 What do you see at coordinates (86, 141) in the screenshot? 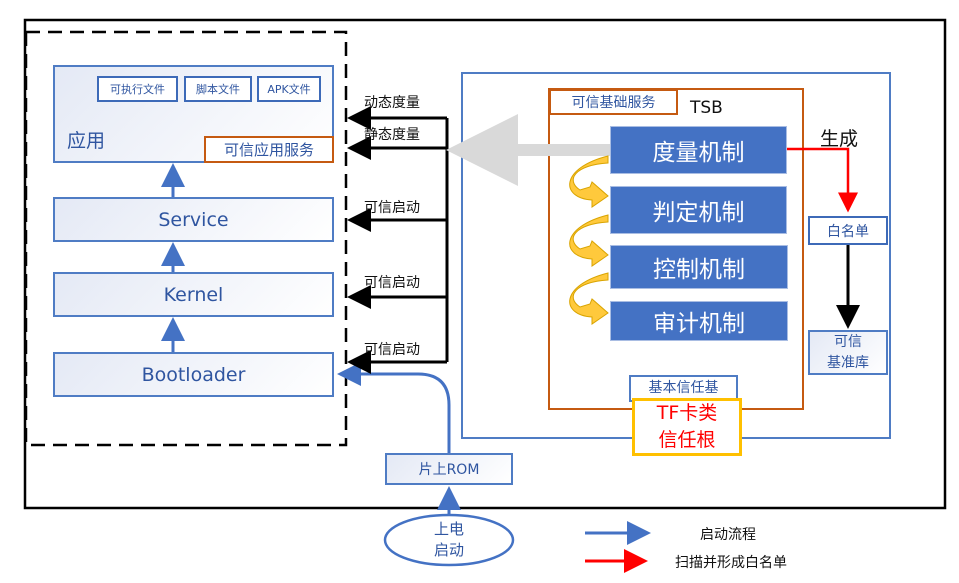
I see `app-title: 应用` at bounding box center [86, 141].